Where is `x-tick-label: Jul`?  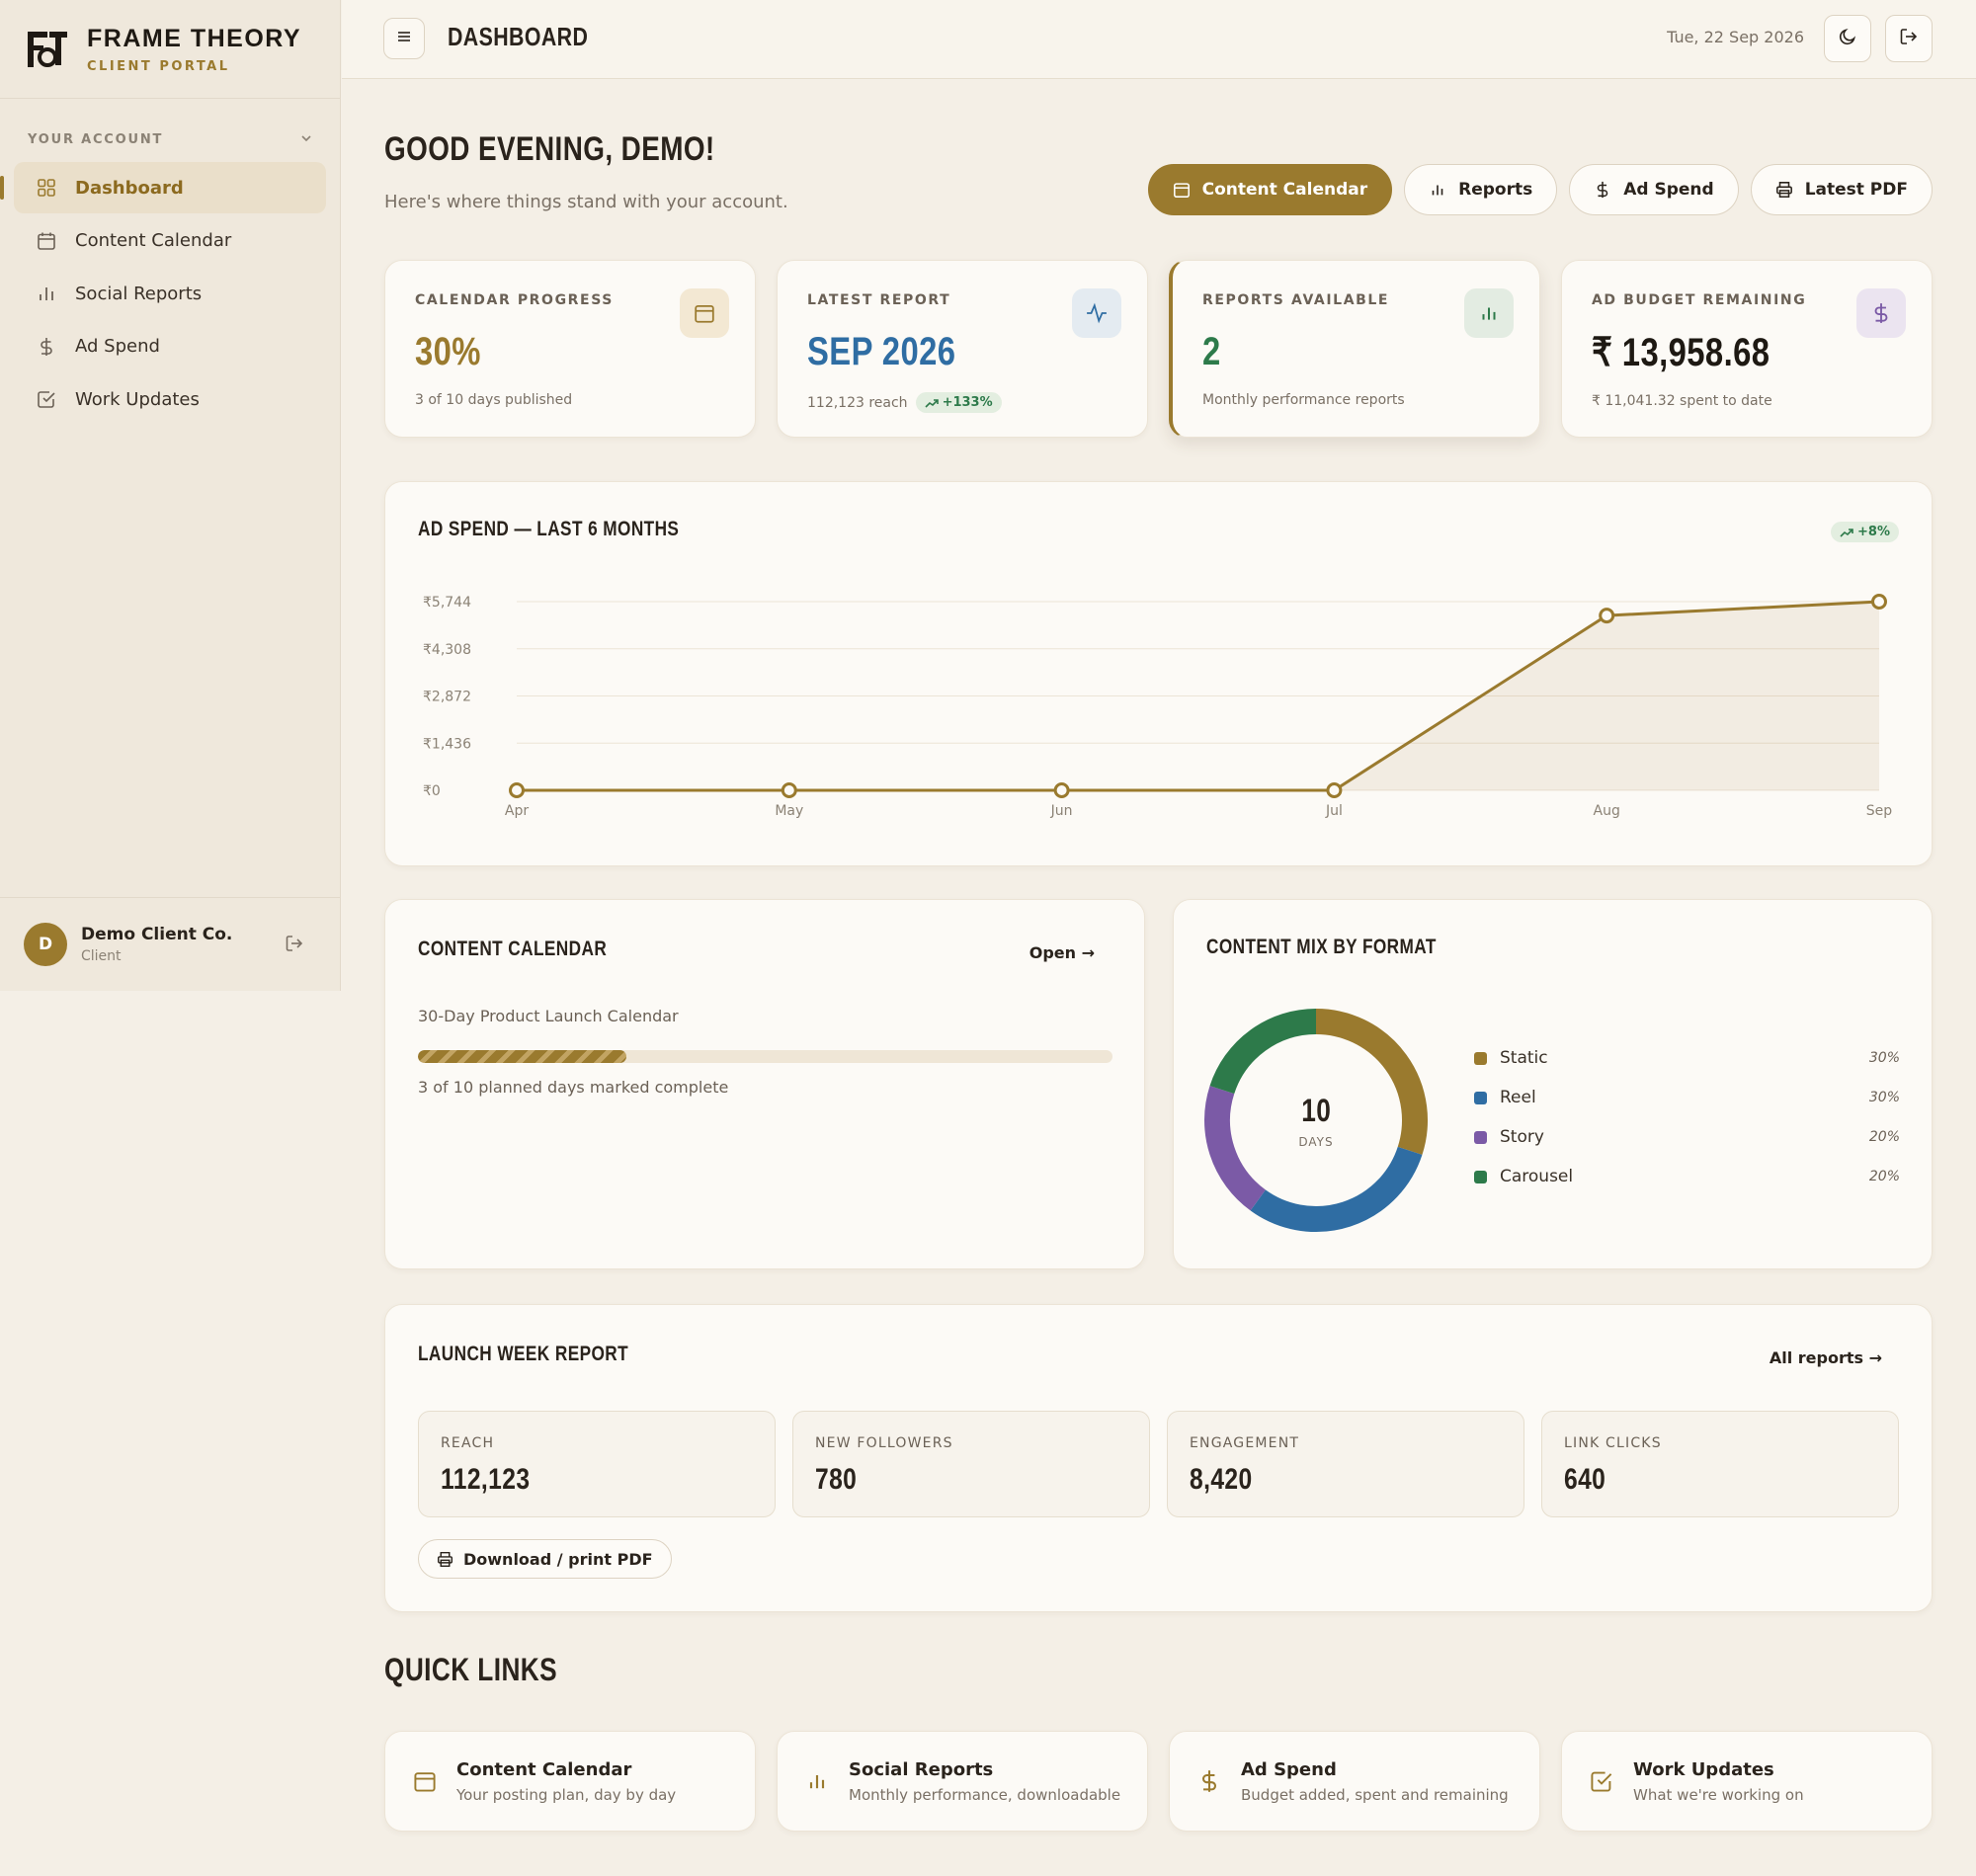
x-tick-label: Jul is located at coordinates (1334, 811).